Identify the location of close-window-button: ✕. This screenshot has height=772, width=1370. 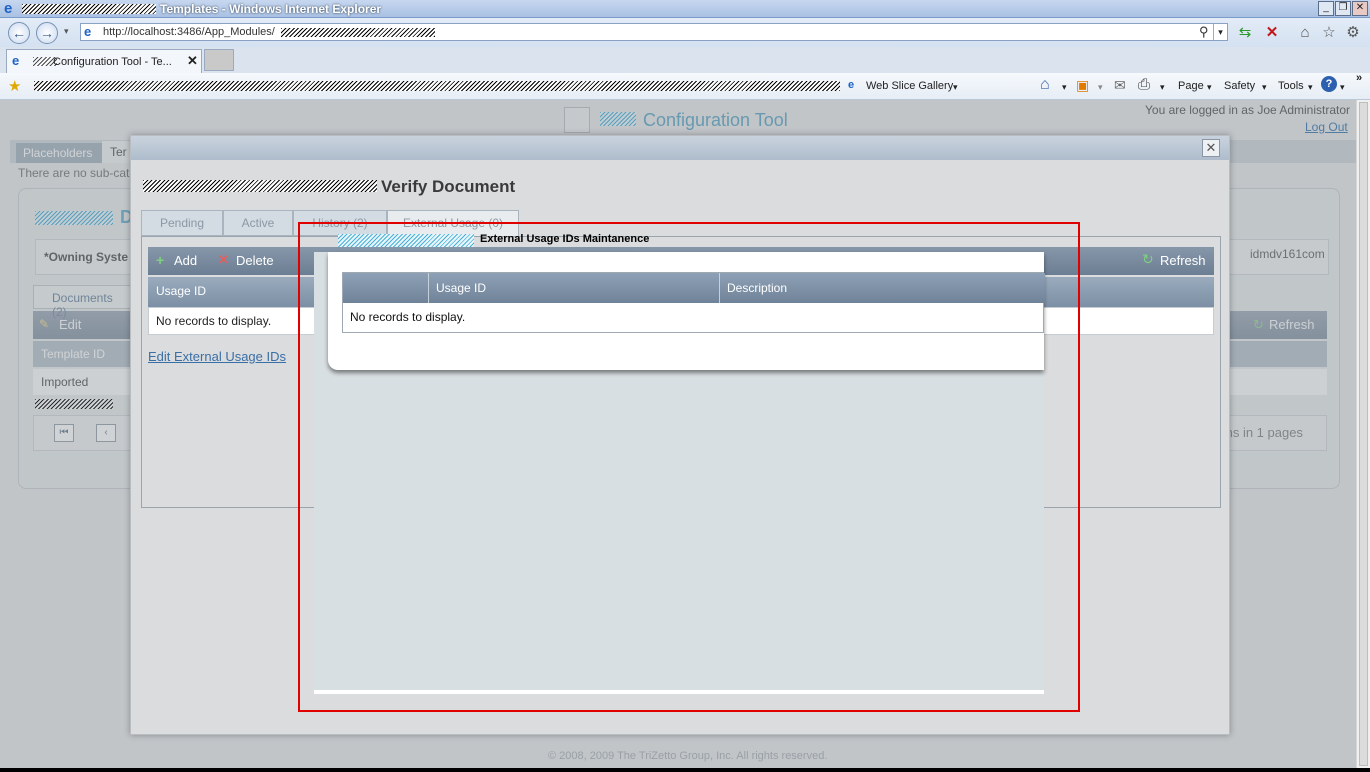
(1360, 8).